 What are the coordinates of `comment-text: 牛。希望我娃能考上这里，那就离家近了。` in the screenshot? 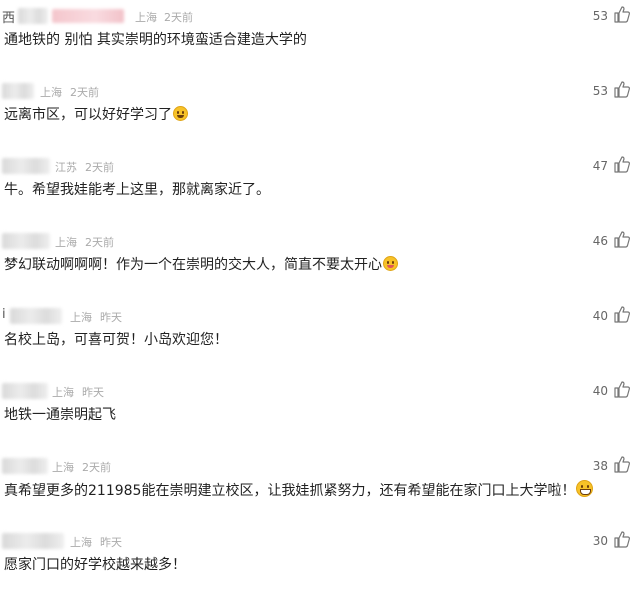 It's located at (137, 190).